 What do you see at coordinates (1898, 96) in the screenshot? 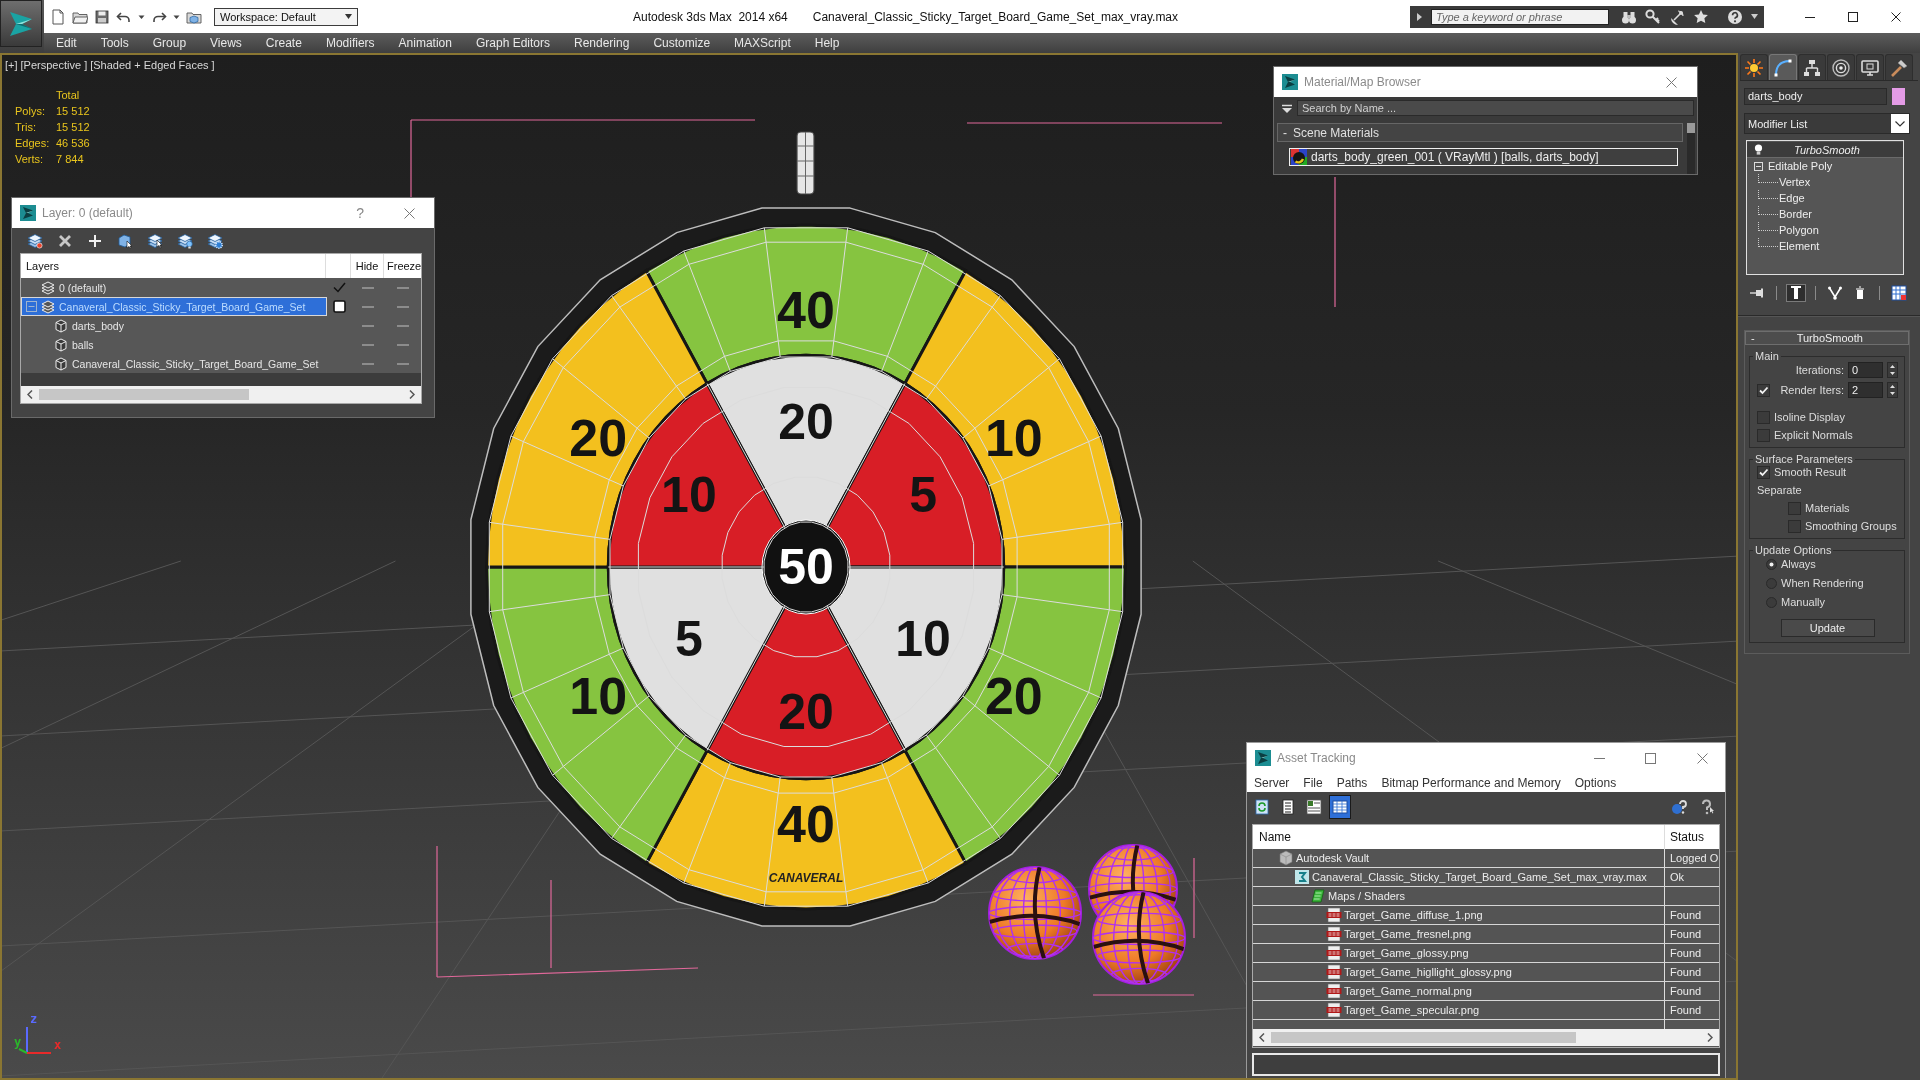
I see `color-swatch-icon` at bounding box center [1898, 96].